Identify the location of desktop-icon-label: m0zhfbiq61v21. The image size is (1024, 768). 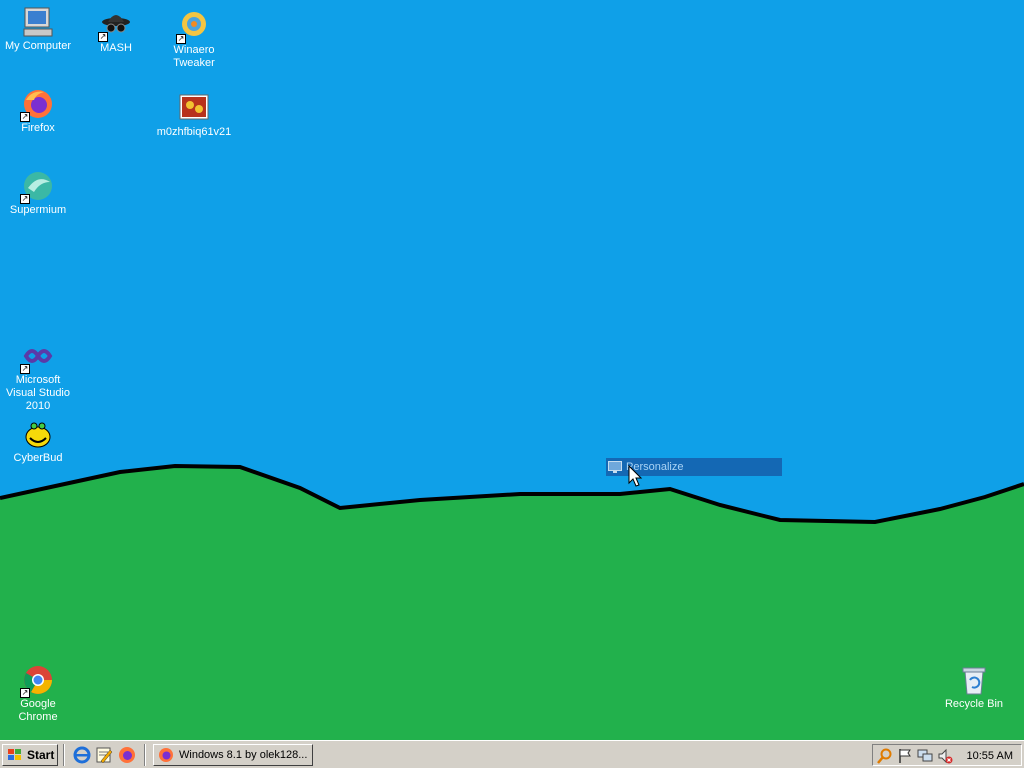
(194, 132).